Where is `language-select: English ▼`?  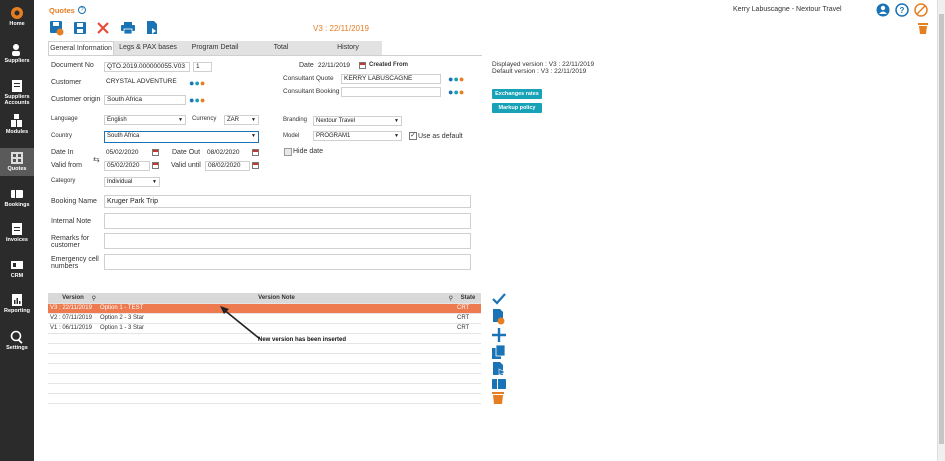 language-select: English ▼ is located at coordinates (145, 120).